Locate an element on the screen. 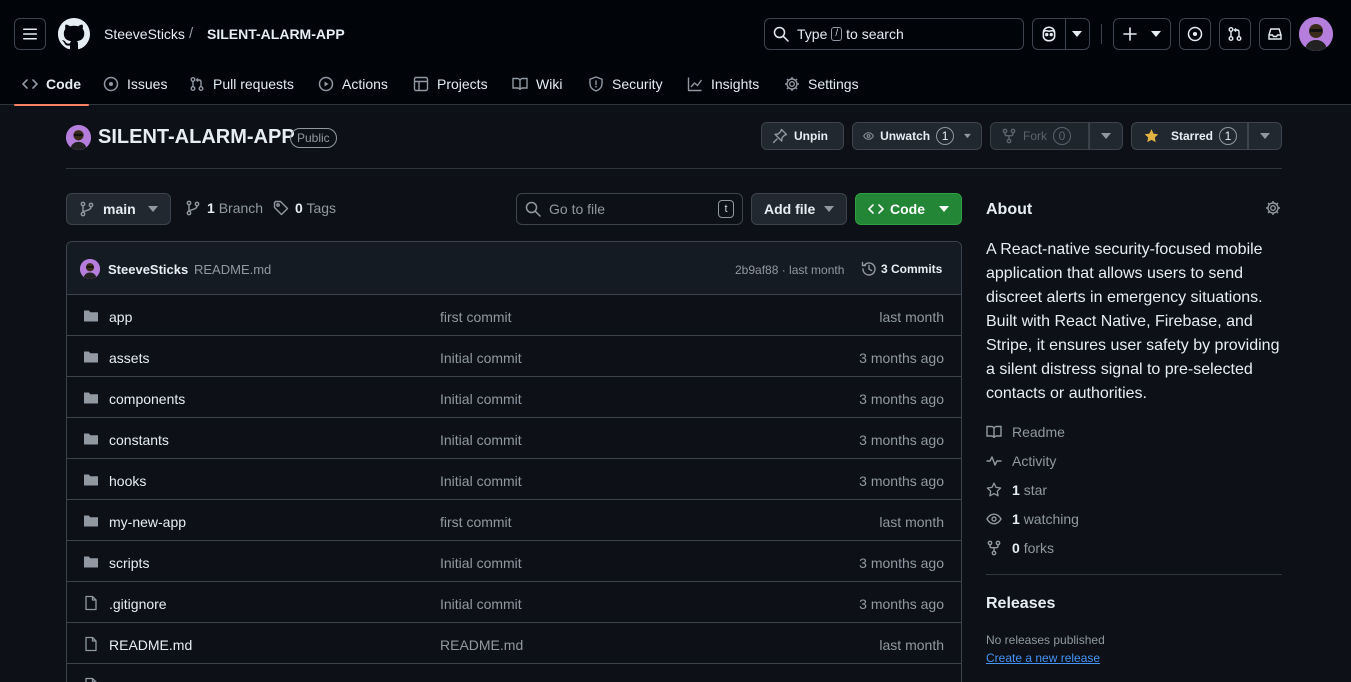 The height and width of the screenshot is (682, 1351). tab-projects: Projects is located at coordinates (450, 83).